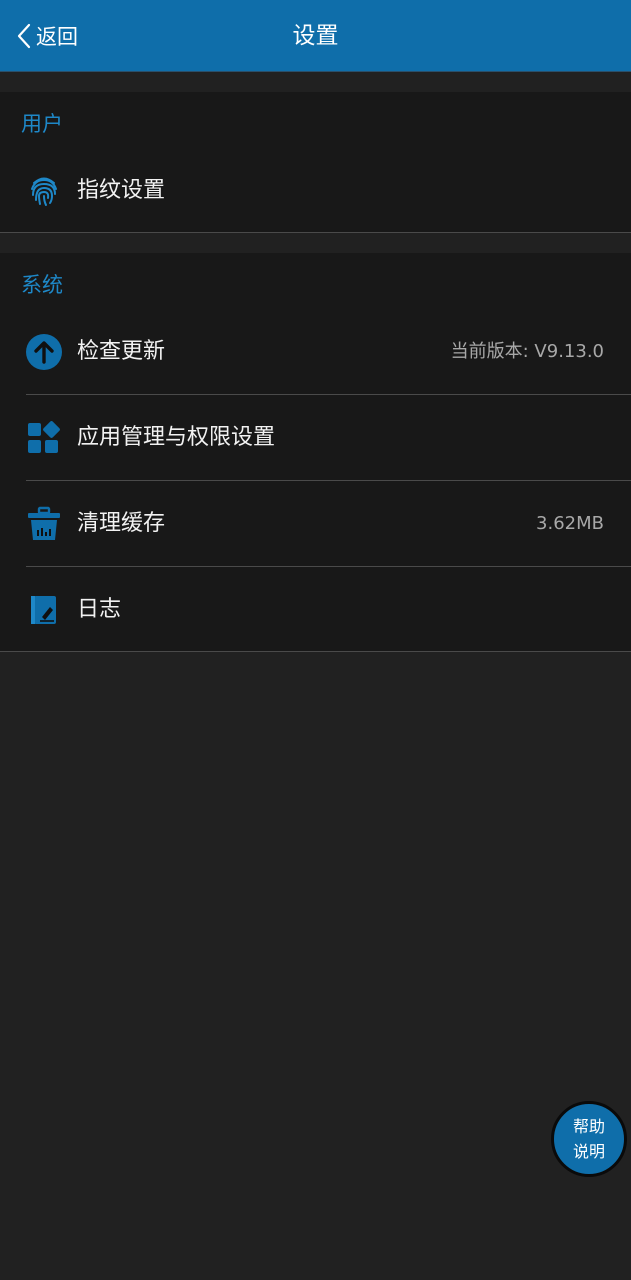 Image resolution: width=631 pixels, height=1280 pixels. I want to click on top-bar: 返回 设置, so click(315, 36).